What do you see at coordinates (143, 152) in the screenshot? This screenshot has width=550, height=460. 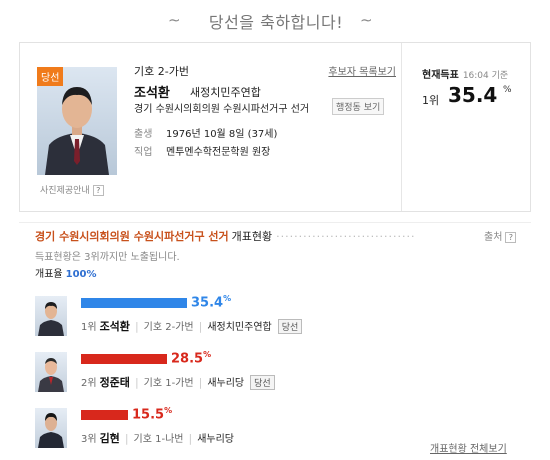 I see `job-label: 직업` at bounding box center [143, 152].